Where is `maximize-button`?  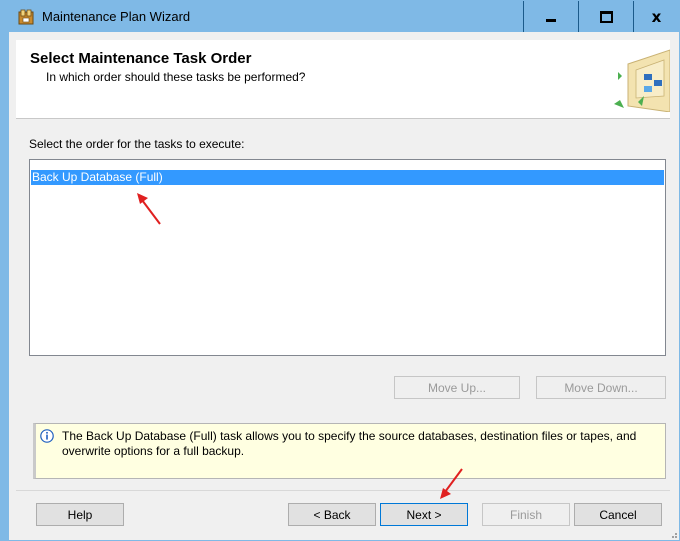
maximize-button is located at coordinates (605, 16).